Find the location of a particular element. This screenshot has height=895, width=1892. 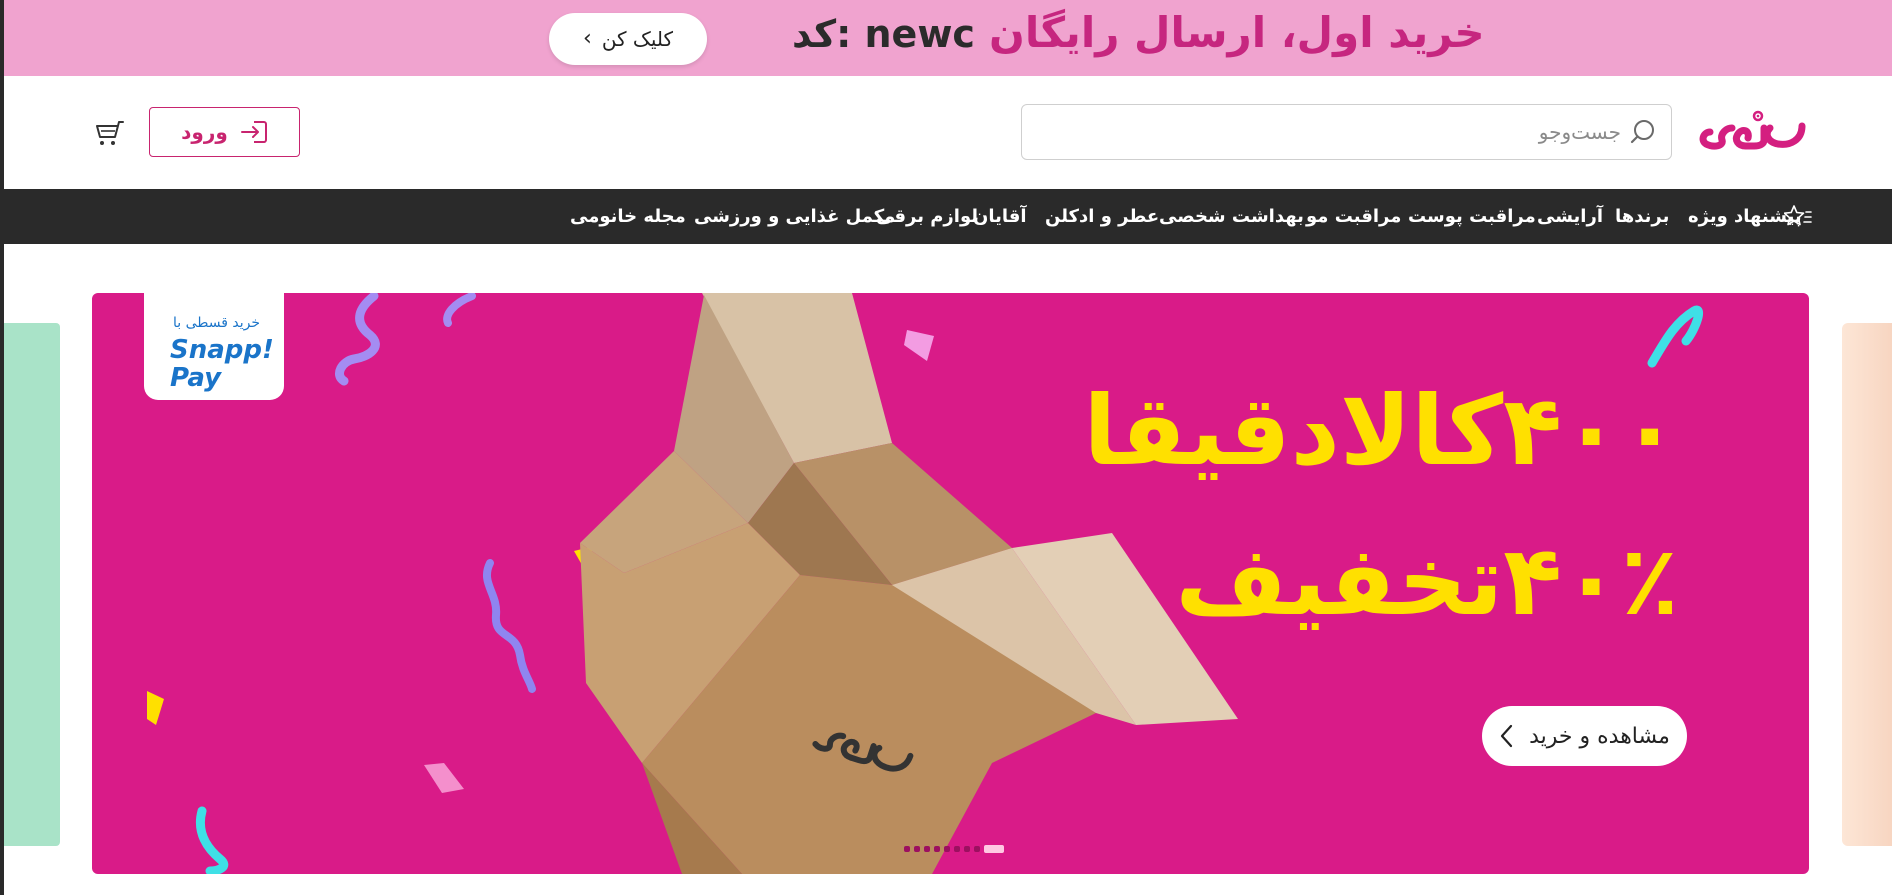

nav-item-brands: برندها is located at coordinates (1642, 216).